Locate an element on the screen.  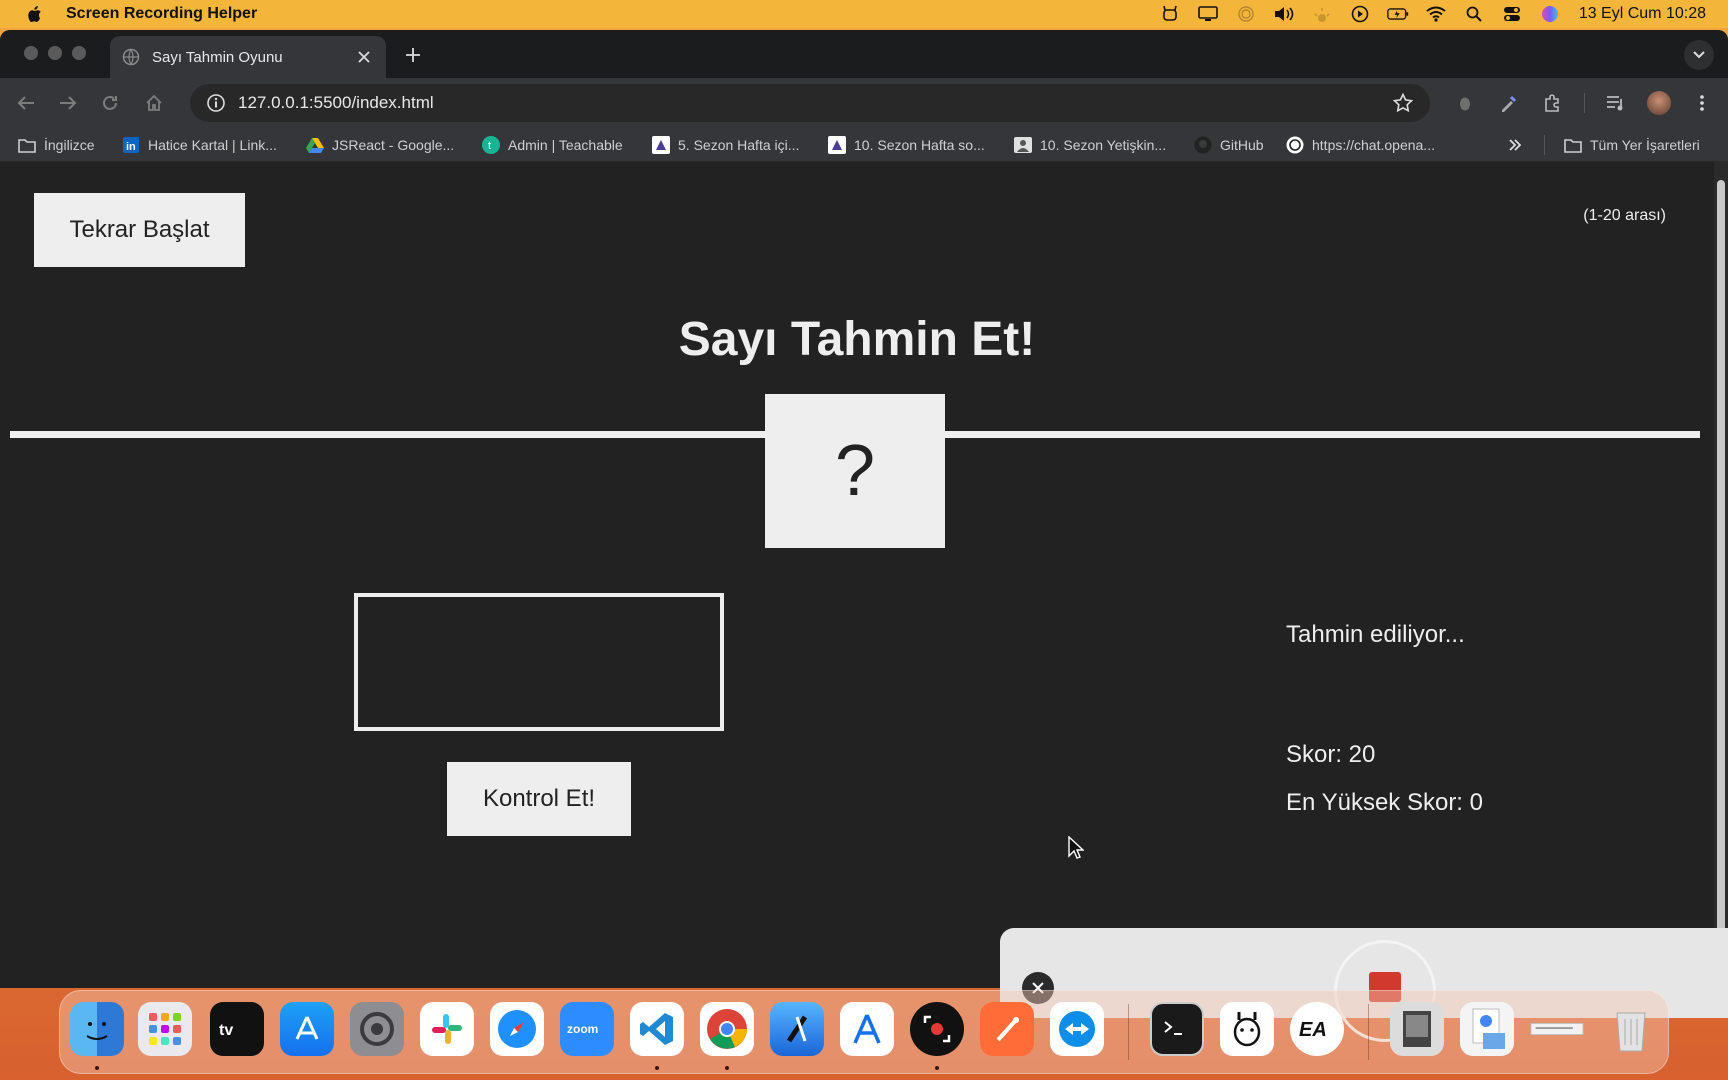
cat-status-icon is located at coordinates (1170, 14).